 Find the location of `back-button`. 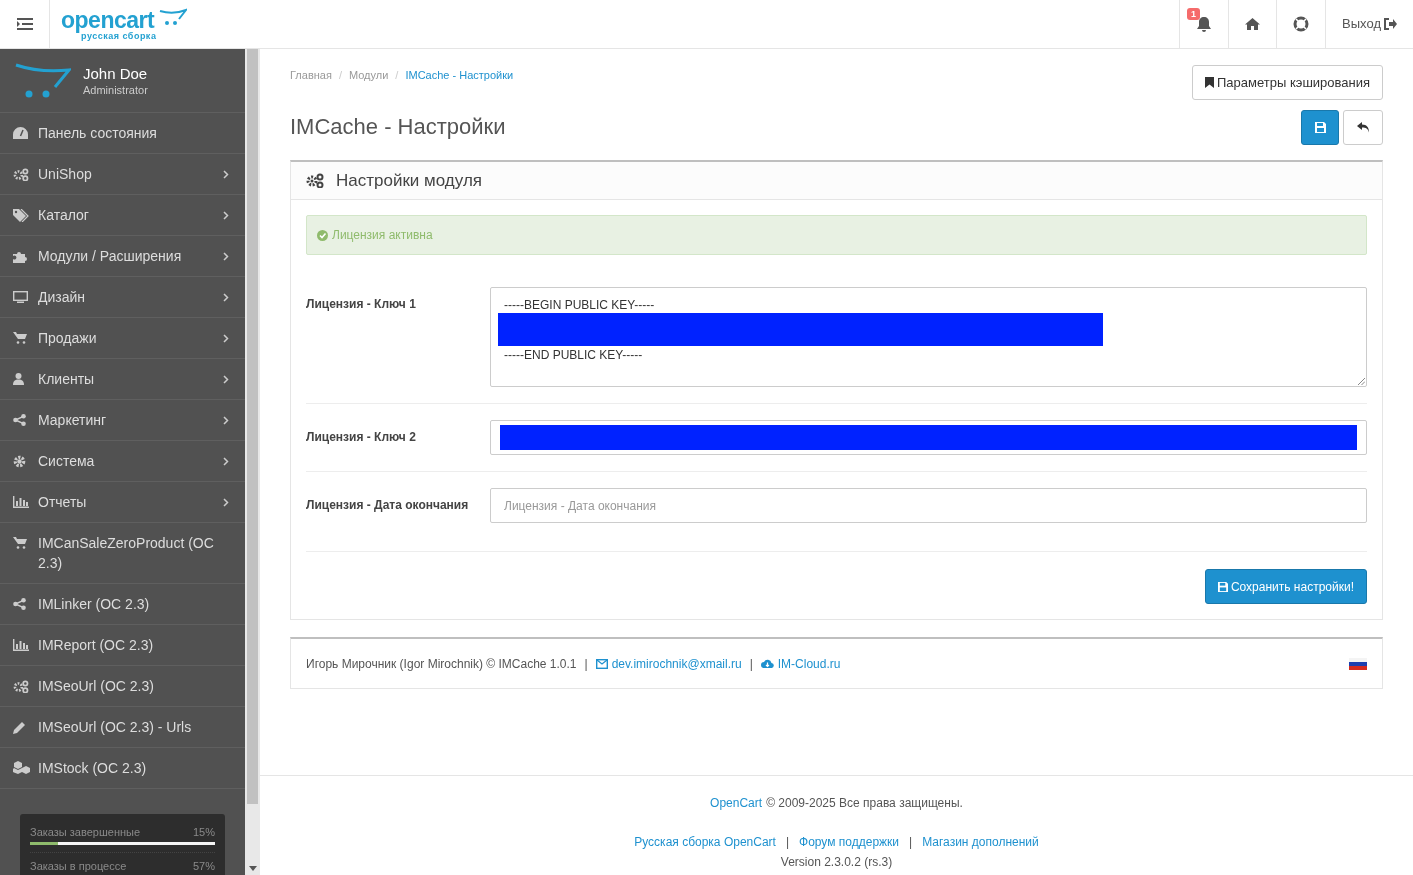

back-button is located at coordinates (1363, 127).